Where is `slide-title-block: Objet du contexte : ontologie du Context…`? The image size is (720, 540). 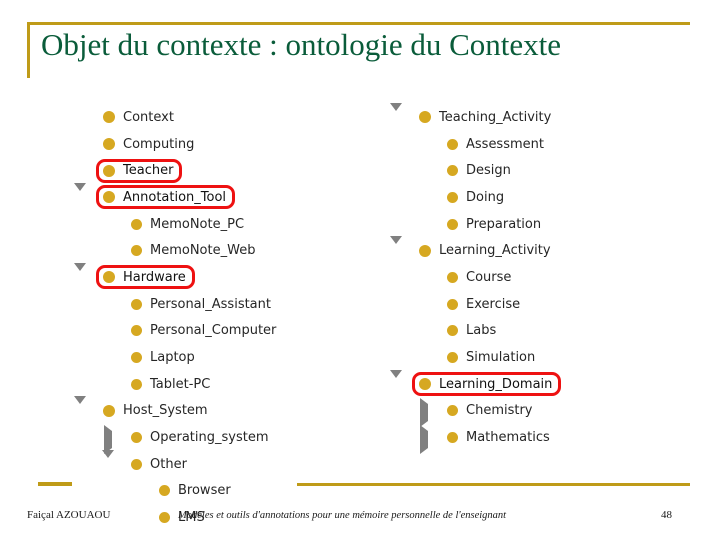 slide-title-block: Objet du contexte : ontologie du Context… is located at coordinates (358, 50).